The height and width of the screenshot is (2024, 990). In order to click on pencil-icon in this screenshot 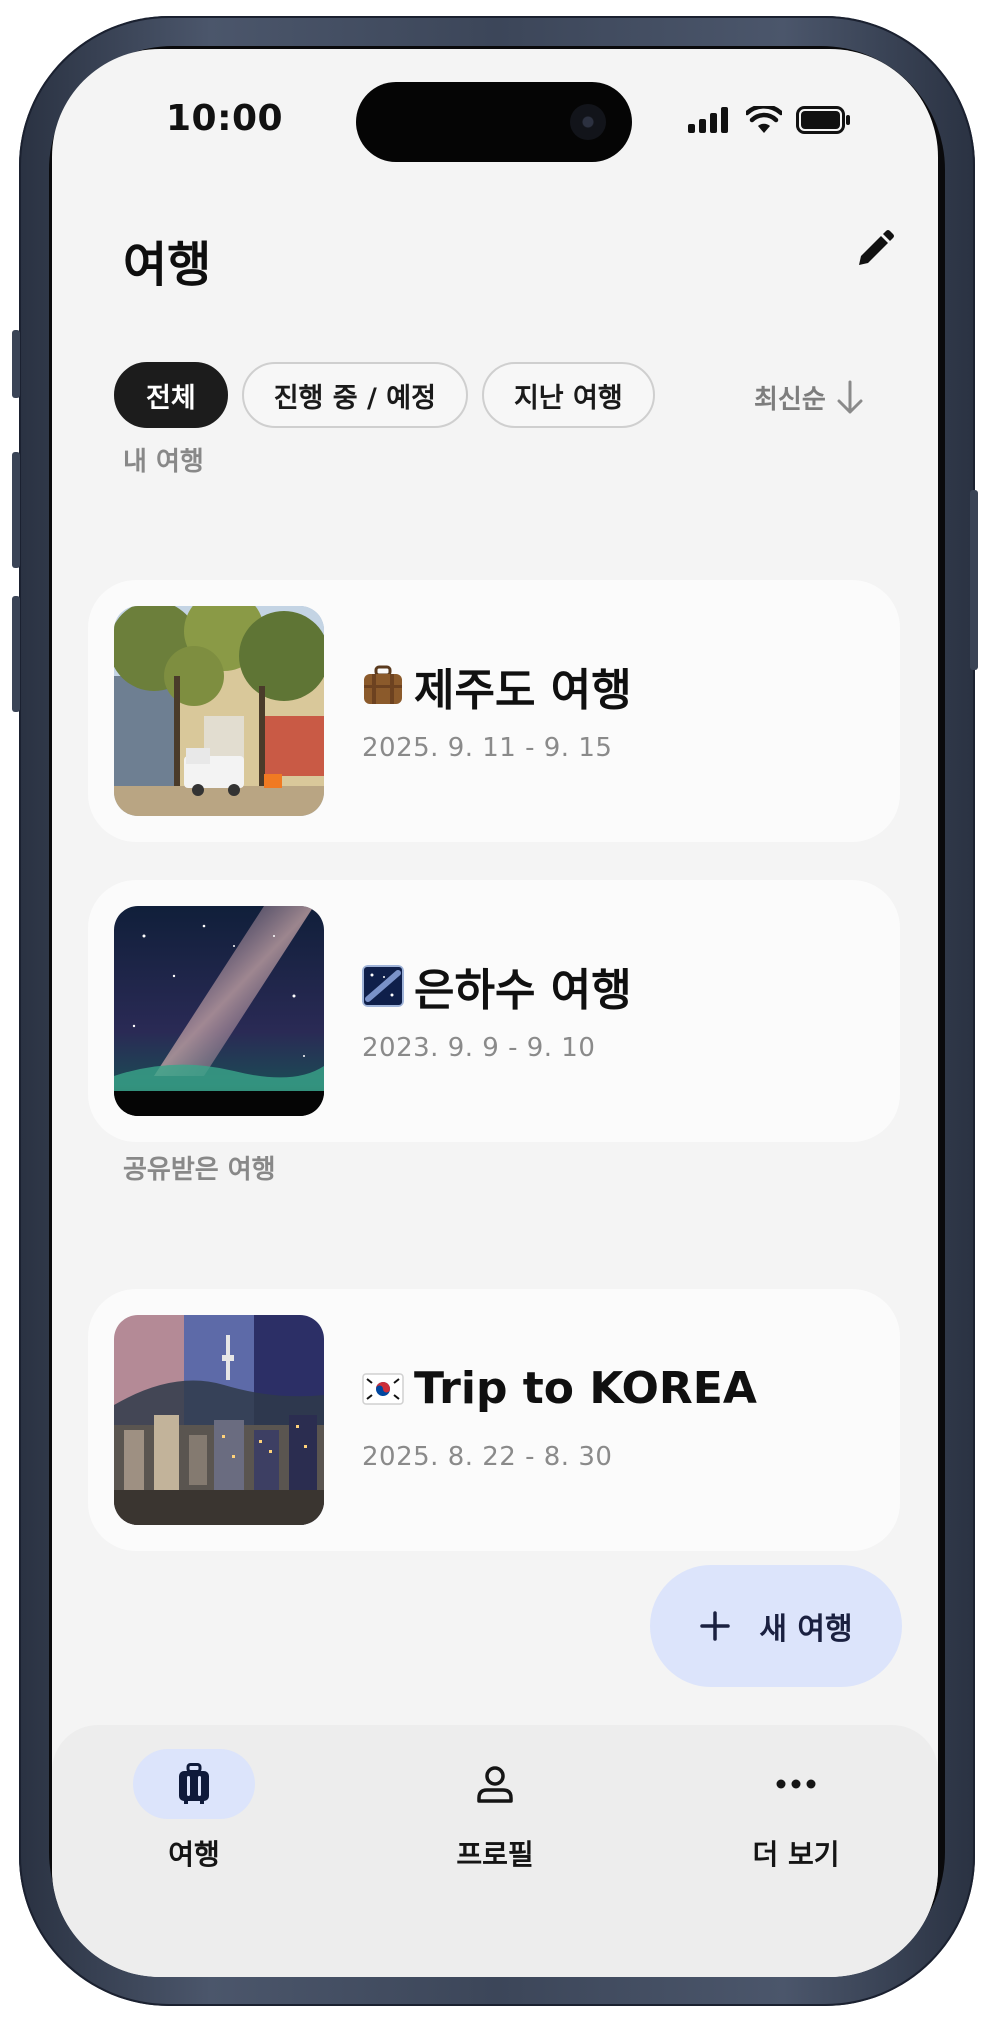, I will do `click(876, 247)`.